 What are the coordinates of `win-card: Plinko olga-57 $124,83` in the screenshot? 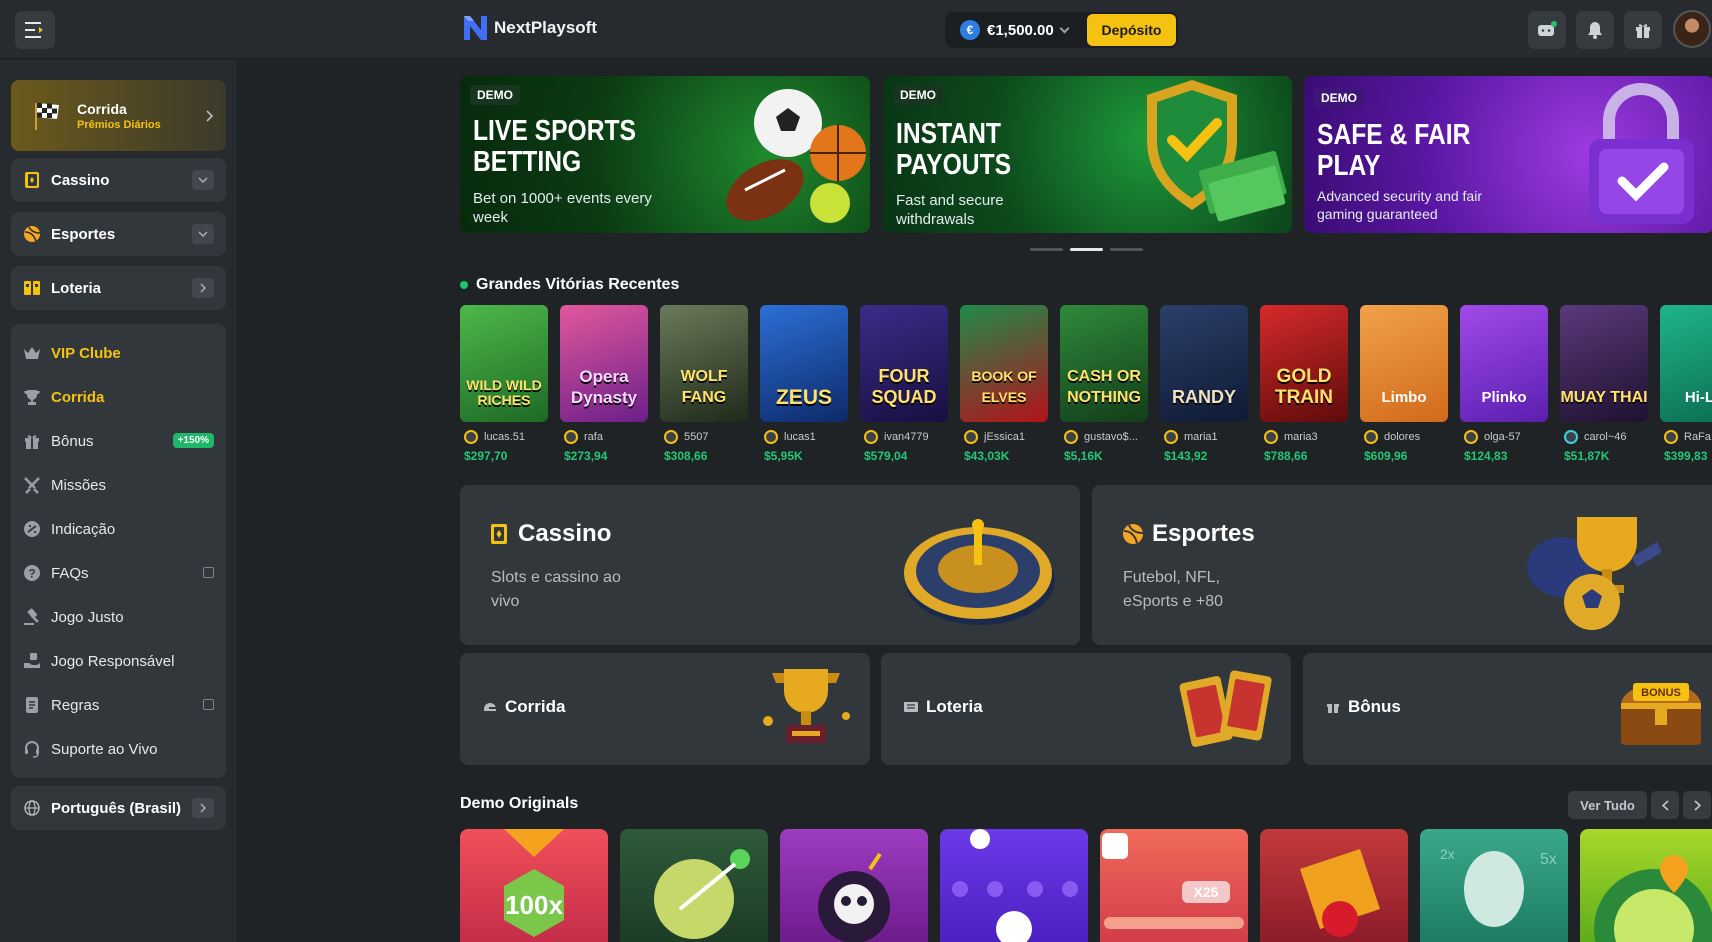 It's located at (1504, 384).